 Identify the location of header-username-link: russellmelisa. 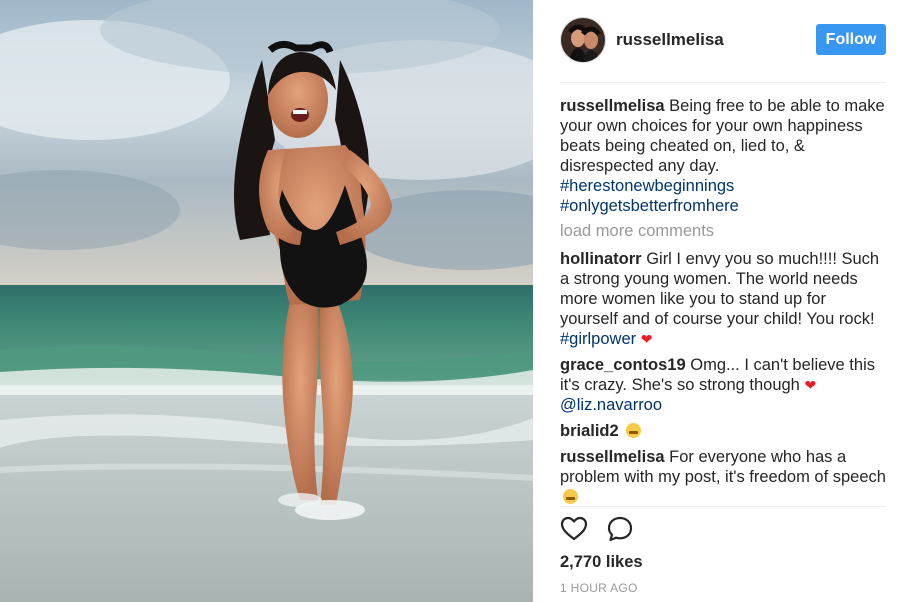
(670, 40).